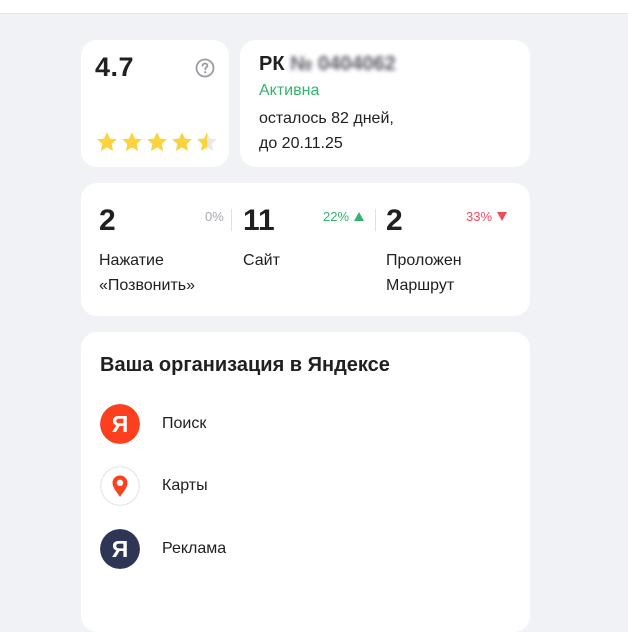  What do you see at coordinates (326, 118) in the screenshot?
I see `subscription-days-left: осталось 82 дней,` at bounding box center [326, 118].